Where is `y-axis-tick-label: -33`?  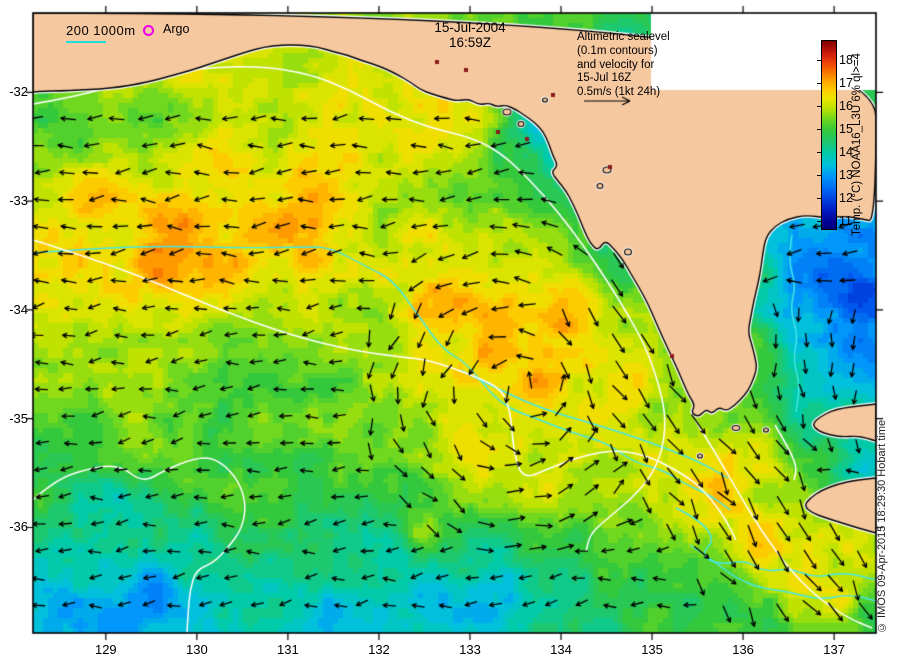
y-axis-tick-label: -33 is located at coordinates (18, 201).